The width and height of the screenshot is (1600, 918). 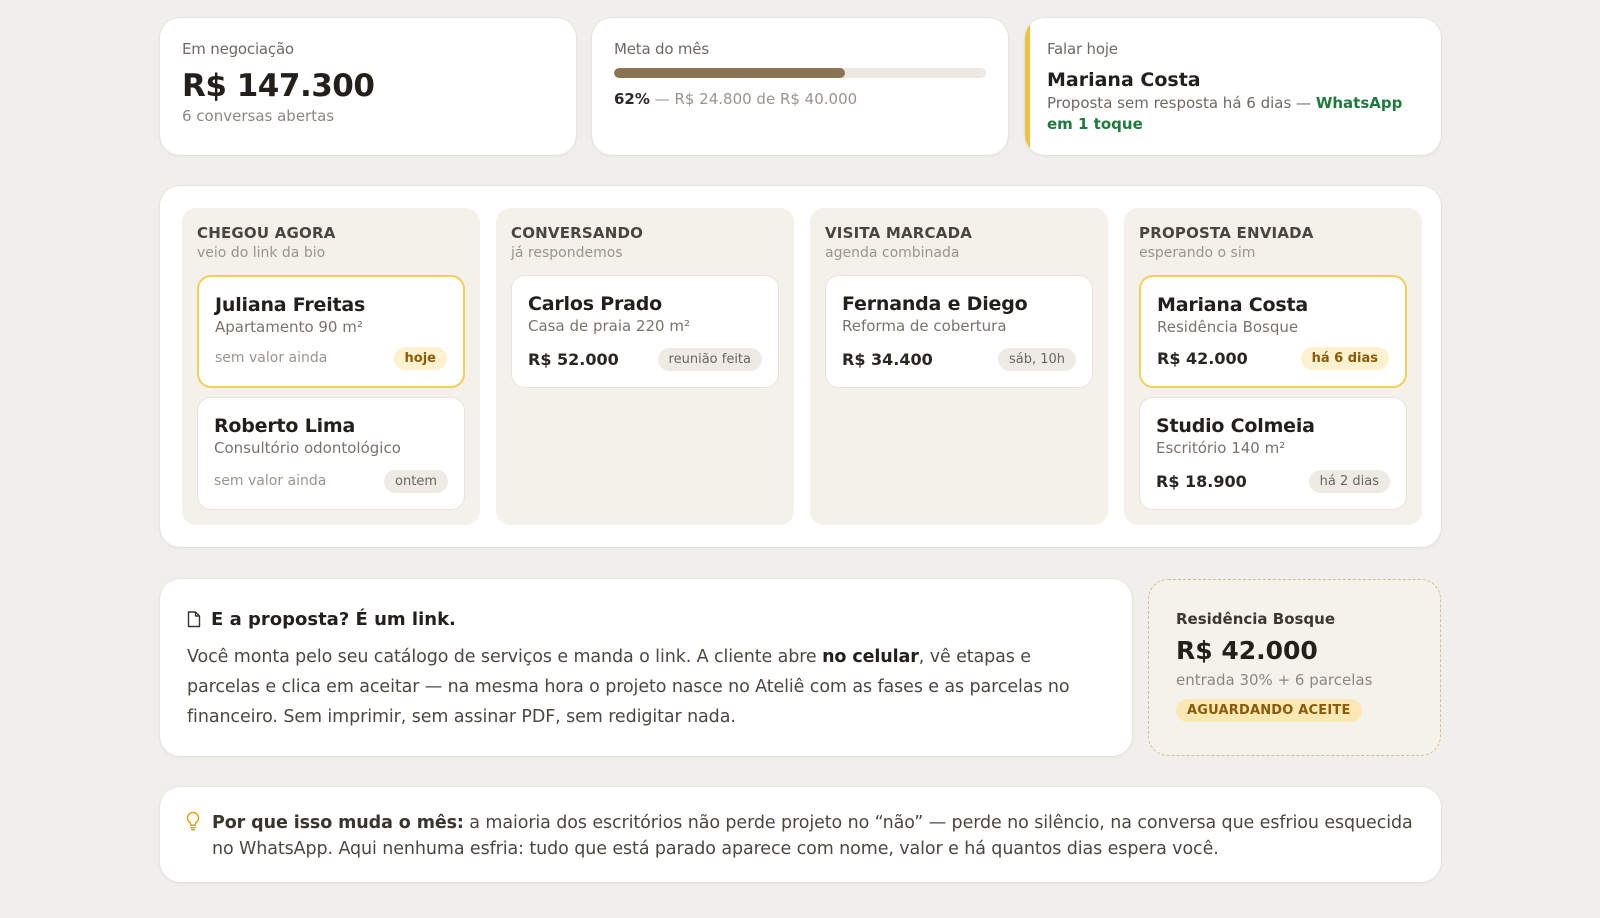 What do you see at coordinates (609, 326) in the screenshot?
I see `deal-desc: Casa de praia 220 m²` at bounding box center [609, 326].